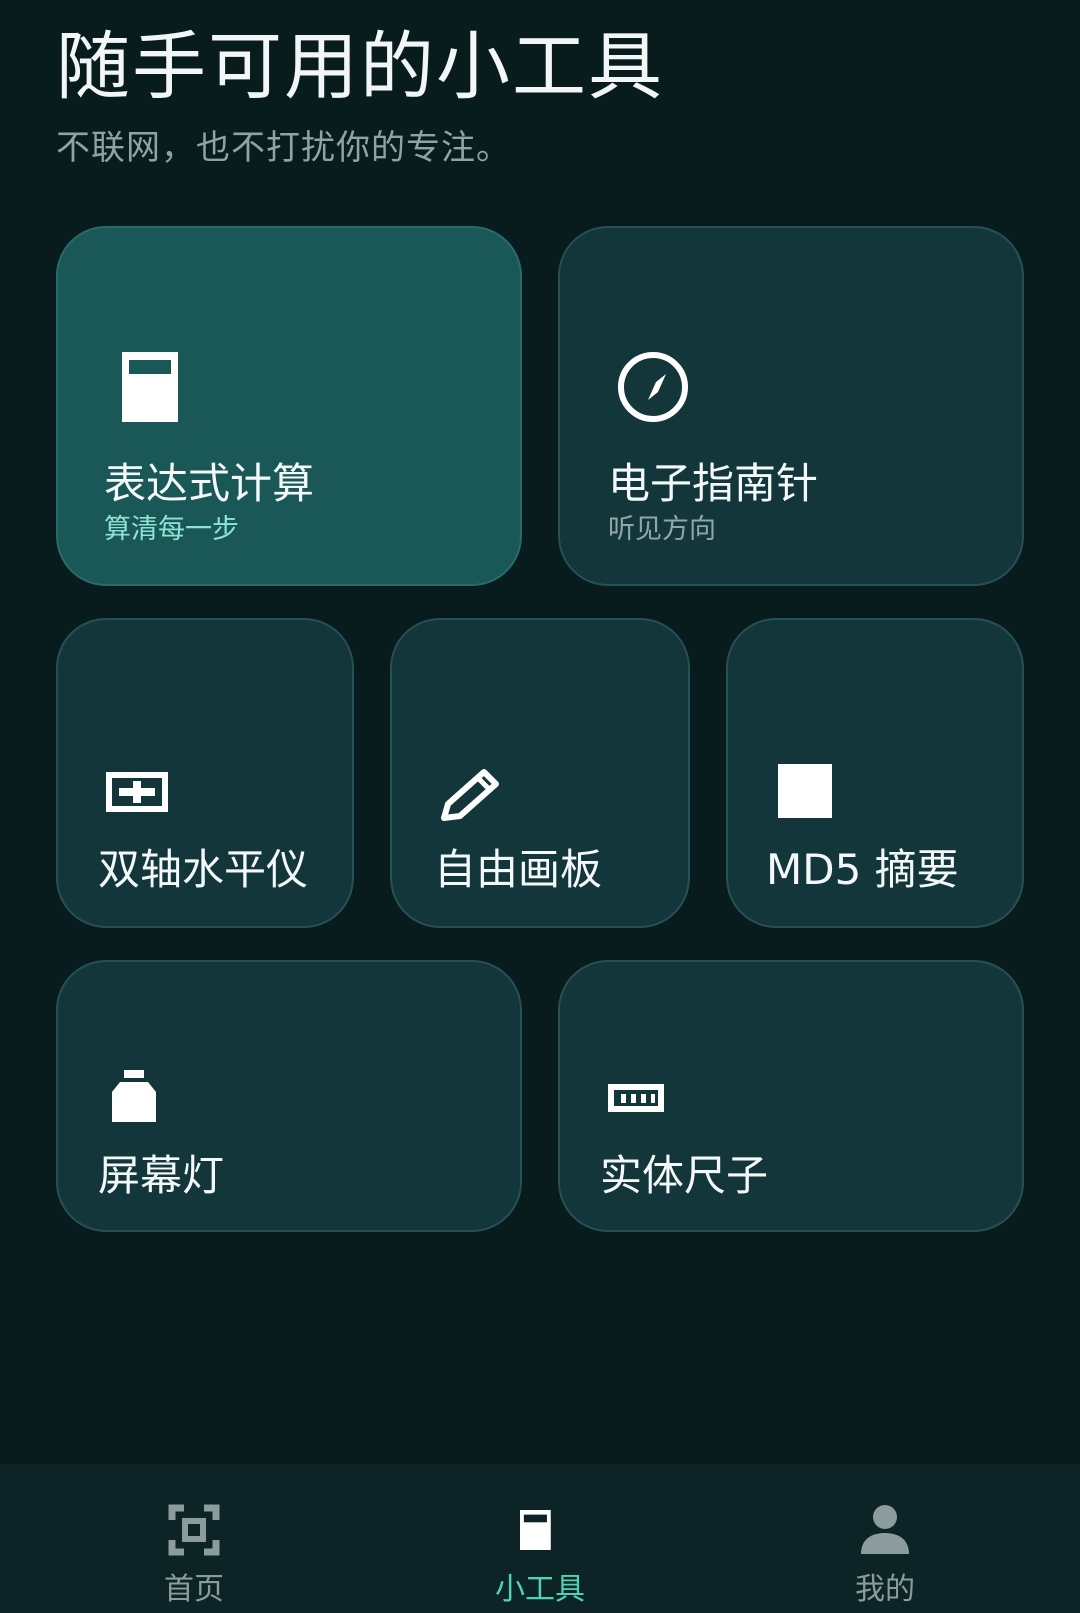 The height and width of the screenshot is (1613, 1080). Describe the element at coordinates (134, 1096) in the screenshot. I see `light-icon` at that location.